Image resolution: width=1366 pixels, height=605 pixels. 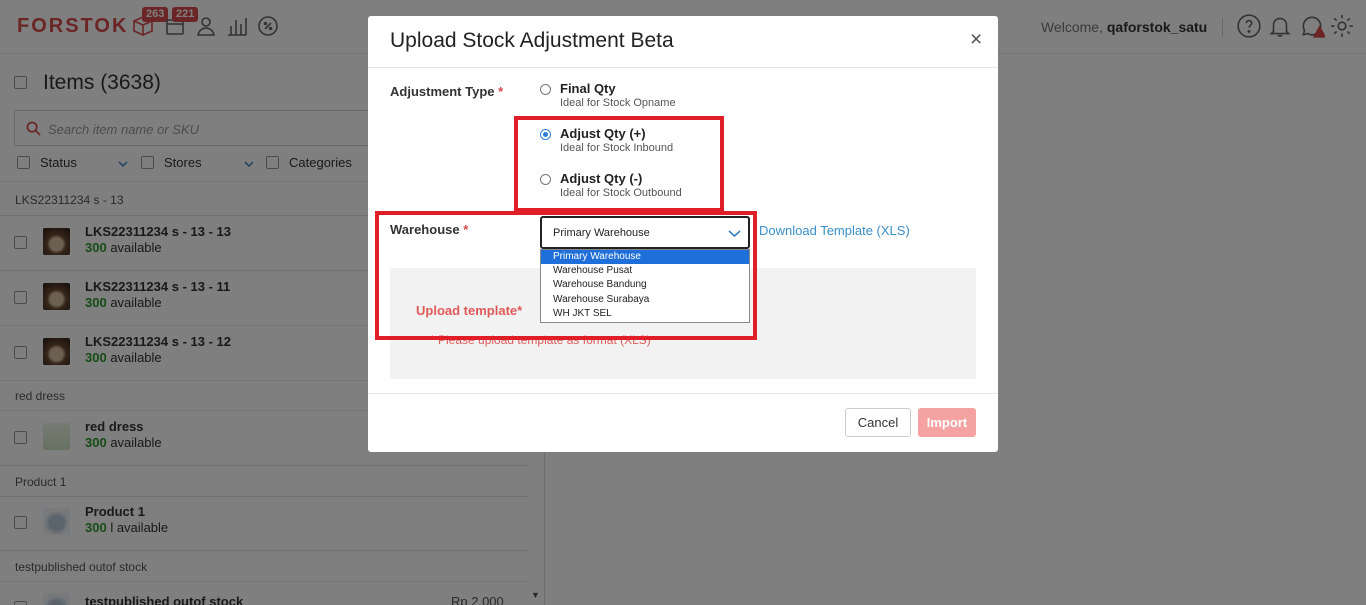 What do you see at coordinates (947, 422) in the screenshot?
I see `import-button: Import` at bounding box center [947, 422].